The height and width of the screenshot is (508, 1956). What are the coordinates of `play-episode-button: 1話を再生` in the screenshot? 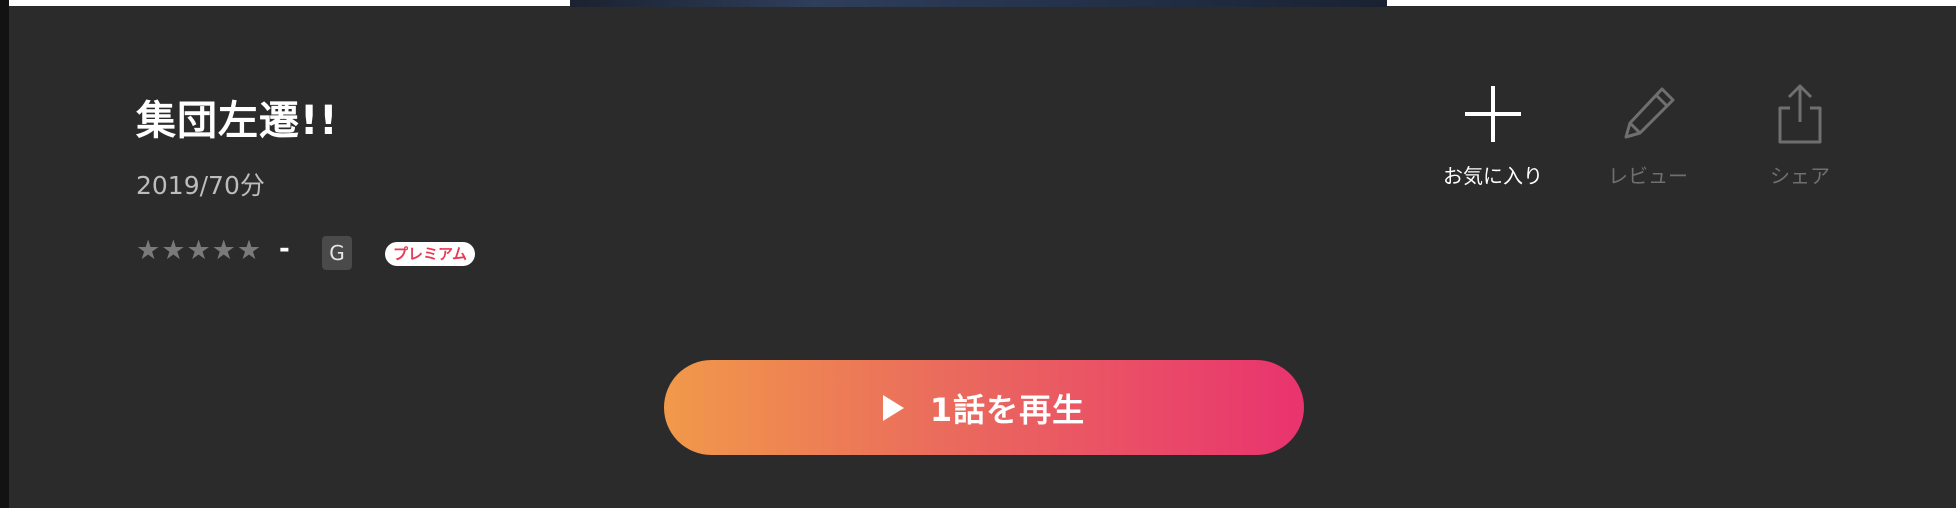 It's located at (984, 407).